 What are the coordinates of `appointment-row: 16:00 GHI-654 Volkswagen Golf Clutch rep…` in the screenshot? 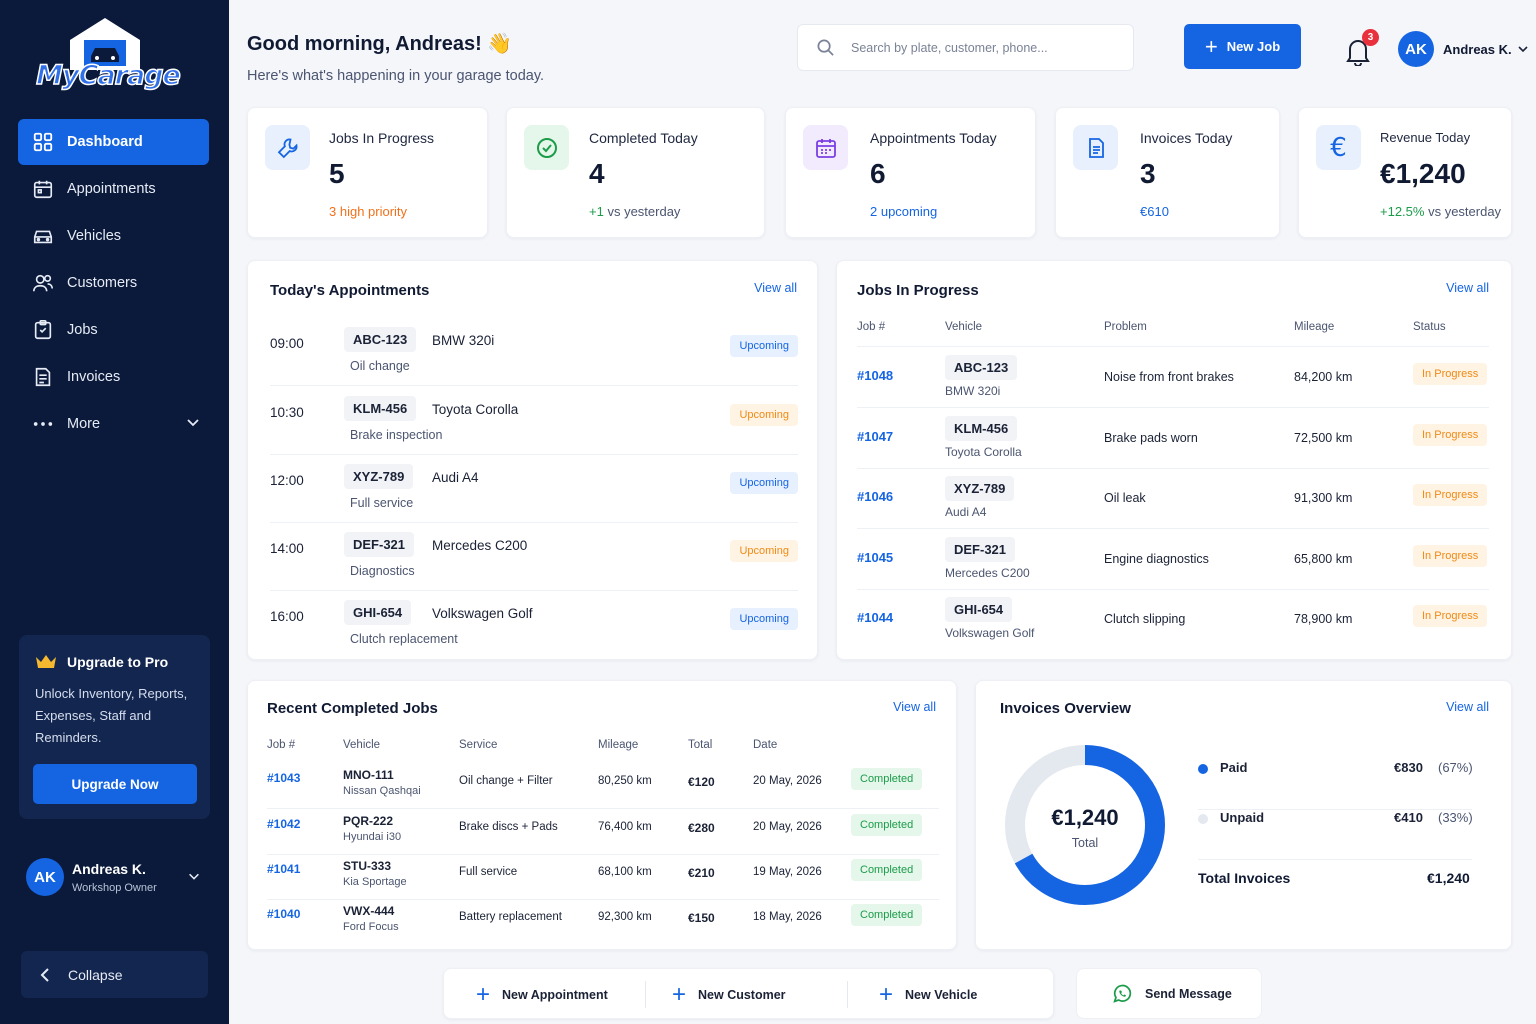 It's located at (534, 625).